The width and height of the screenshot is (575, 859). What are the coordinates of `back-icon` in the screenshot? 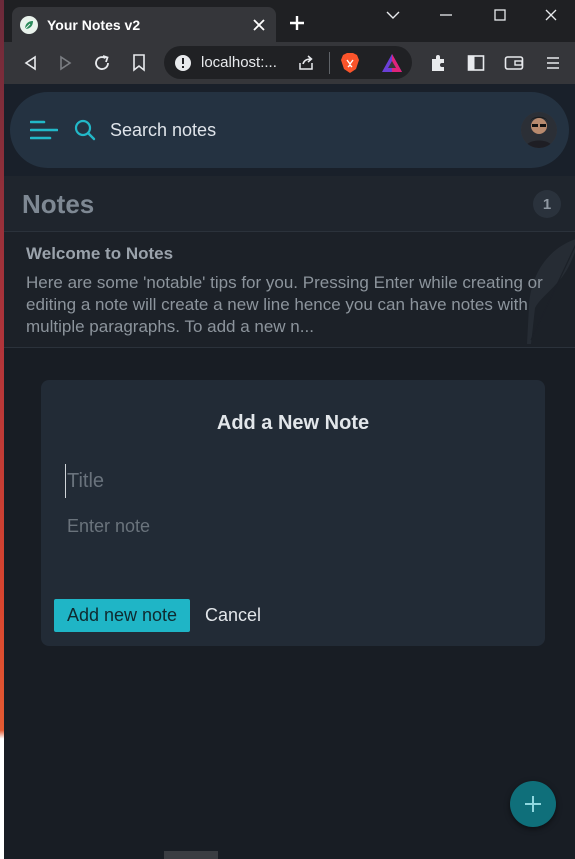 It's located at (30, 63).